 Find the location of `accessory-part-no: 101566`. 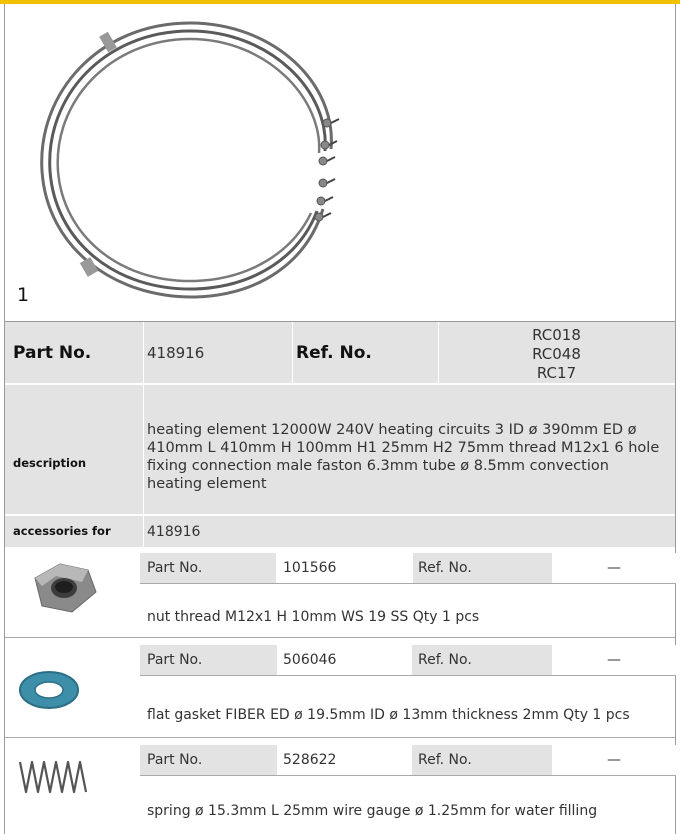

accessory-part-no: 101566 is located at coordinates (310, 568).